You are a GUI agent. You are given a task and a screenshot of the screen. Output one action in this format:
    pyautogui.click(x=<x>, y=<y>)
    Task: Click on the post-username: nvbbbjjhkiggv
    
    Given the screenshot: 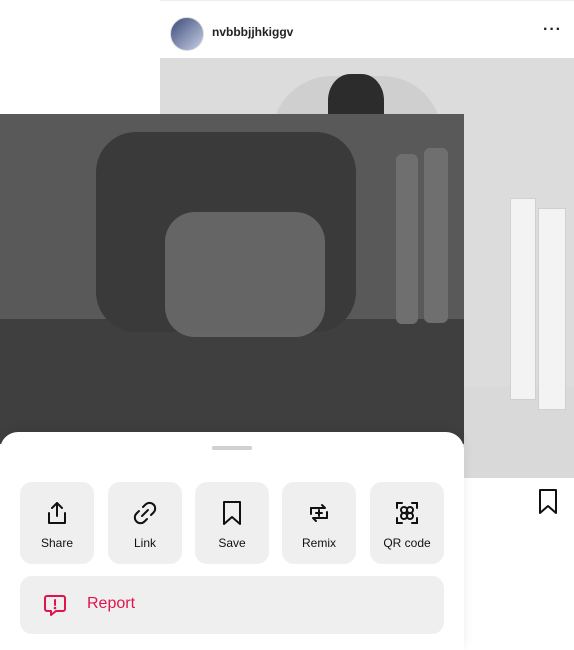 What is the action you would take?
    pyautogui.click(x=252, y=32)
    